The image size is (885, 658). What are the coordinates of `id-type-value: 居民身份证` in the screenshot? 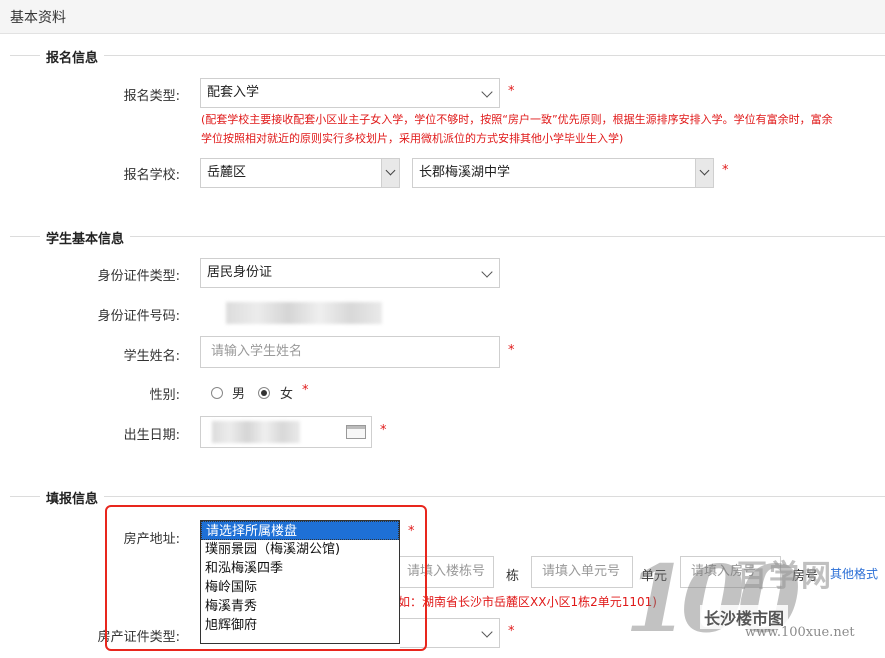 It's located at (240, 272).